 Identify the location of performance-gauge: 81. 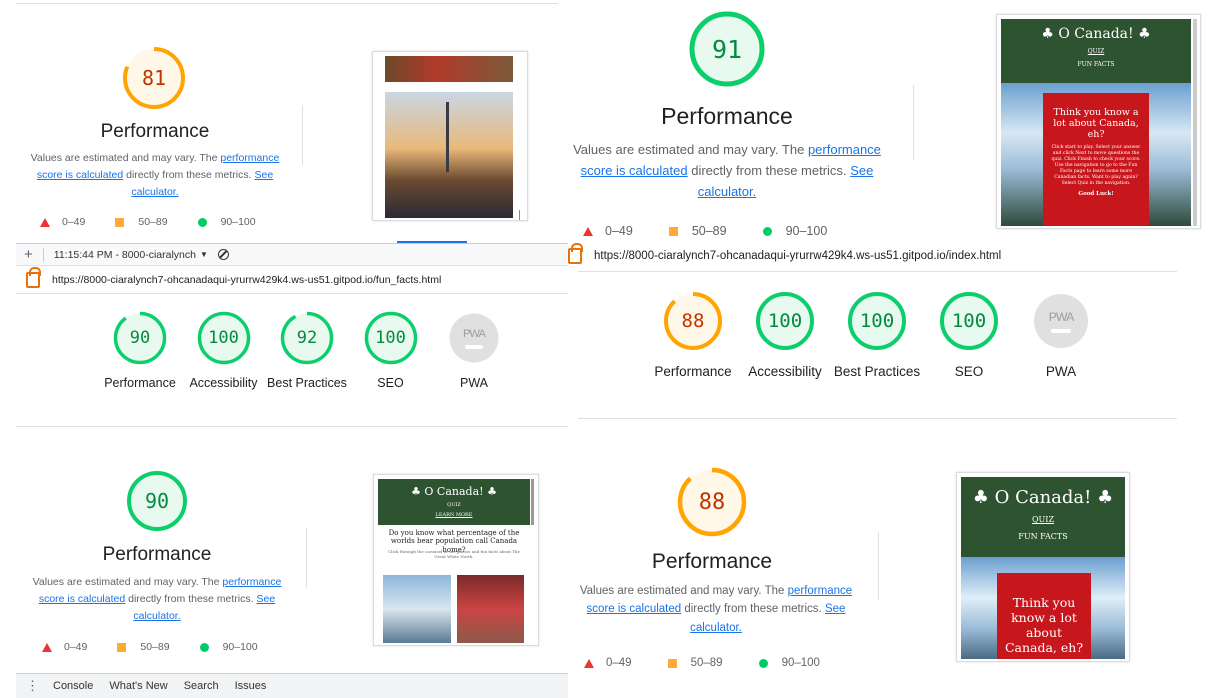
(154, 78).